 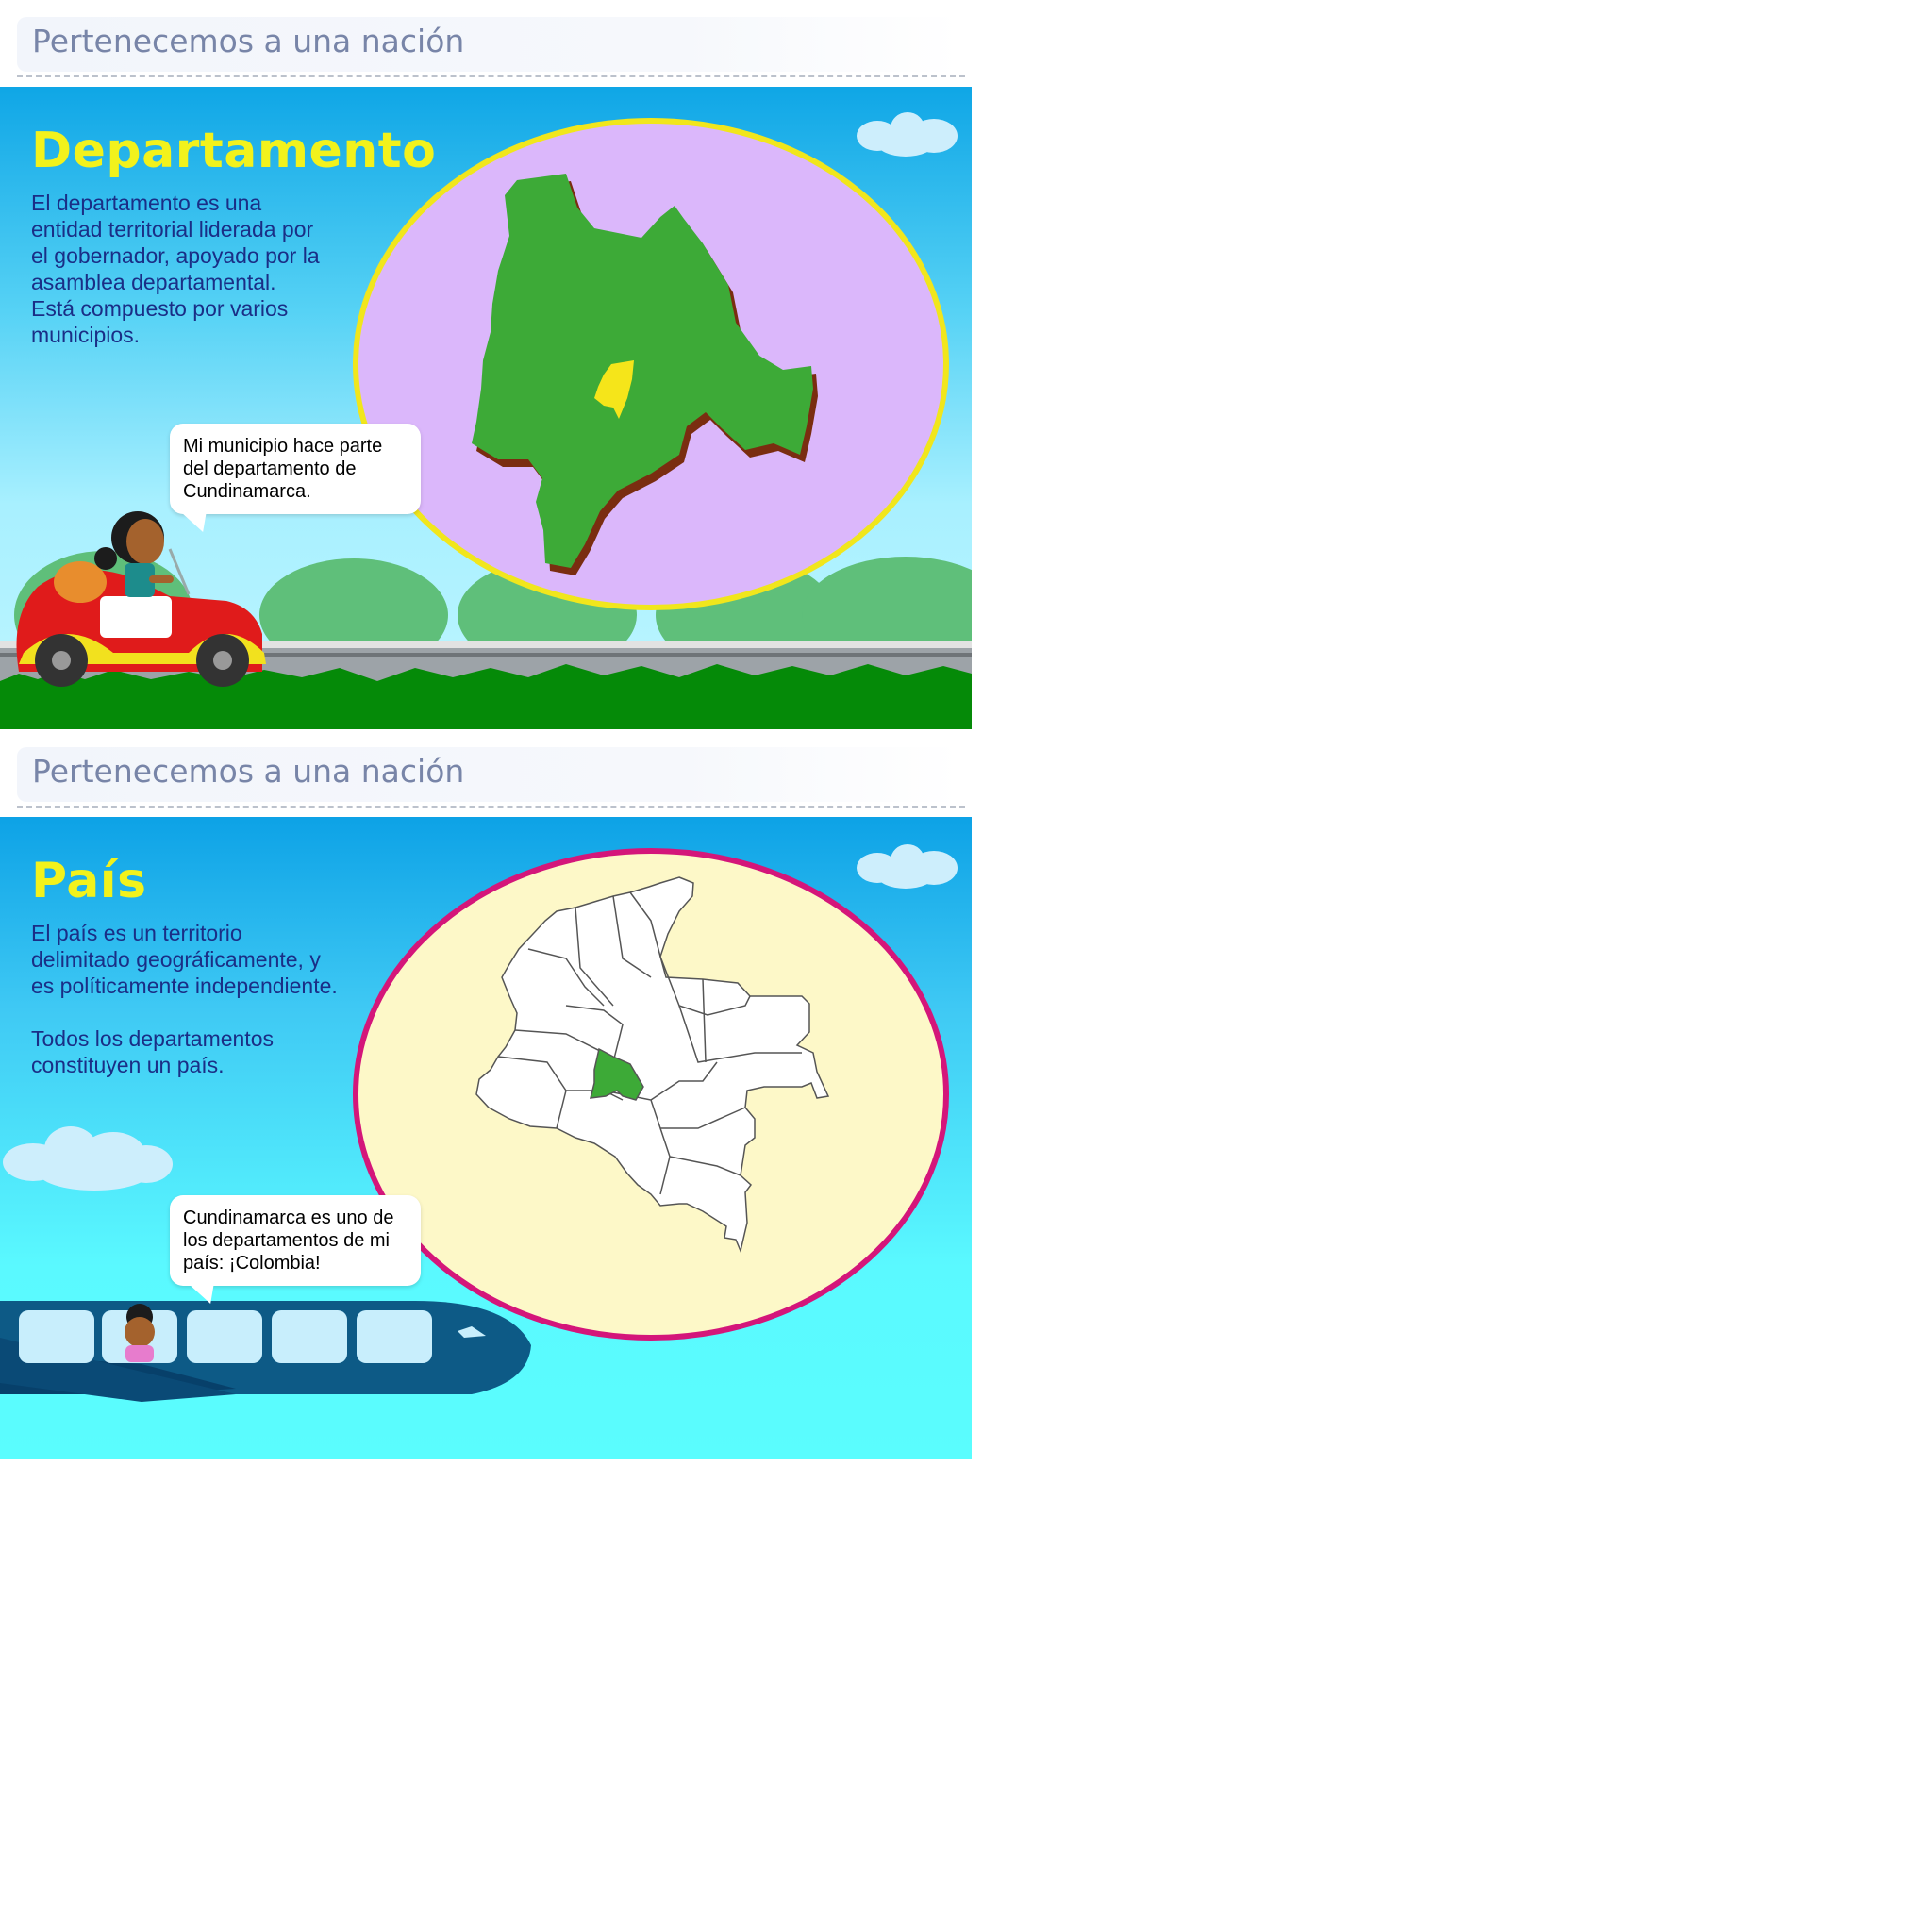 I want to click on slide2-header-title: Pertenecemos a una nación, so click(x=249, y=772).